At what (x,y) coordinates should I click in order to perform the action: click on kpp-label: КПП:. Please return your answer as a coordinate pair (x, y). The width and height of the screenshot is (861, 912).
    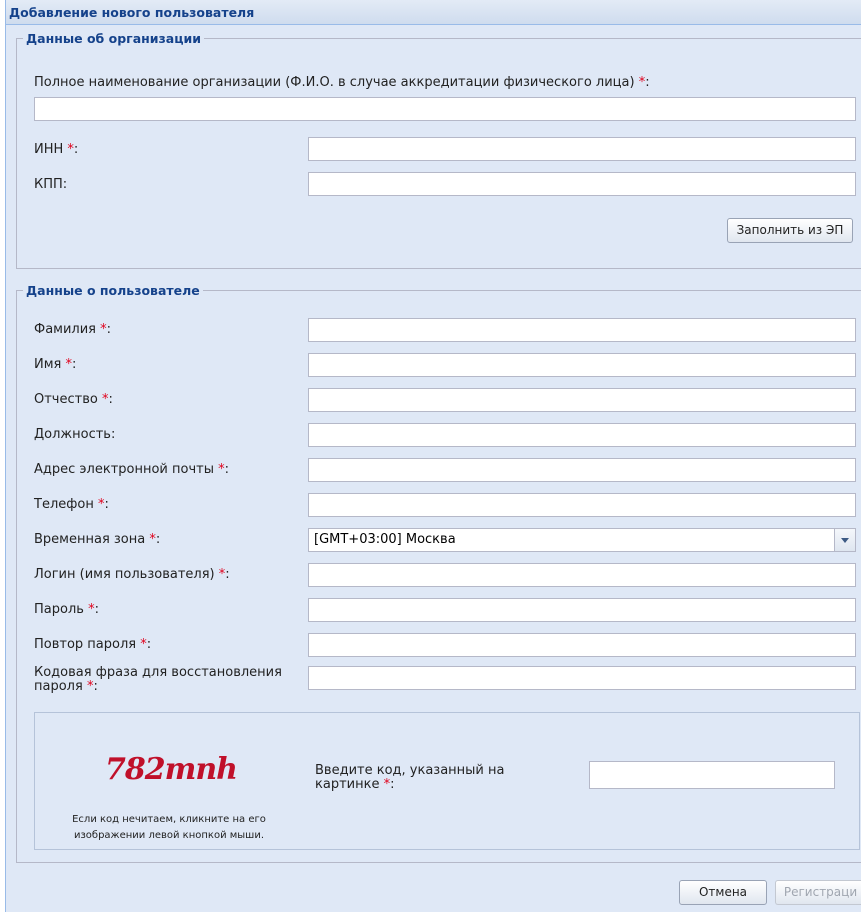
    Looking at the image, I should click on (51, 184).